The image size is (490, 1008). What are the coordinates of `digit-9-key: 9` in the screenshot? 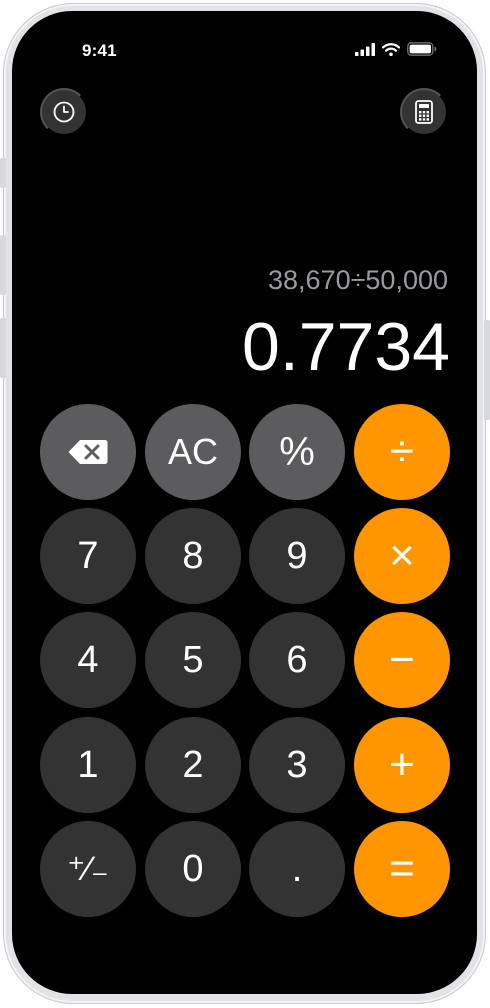 It's located at (297, 556).